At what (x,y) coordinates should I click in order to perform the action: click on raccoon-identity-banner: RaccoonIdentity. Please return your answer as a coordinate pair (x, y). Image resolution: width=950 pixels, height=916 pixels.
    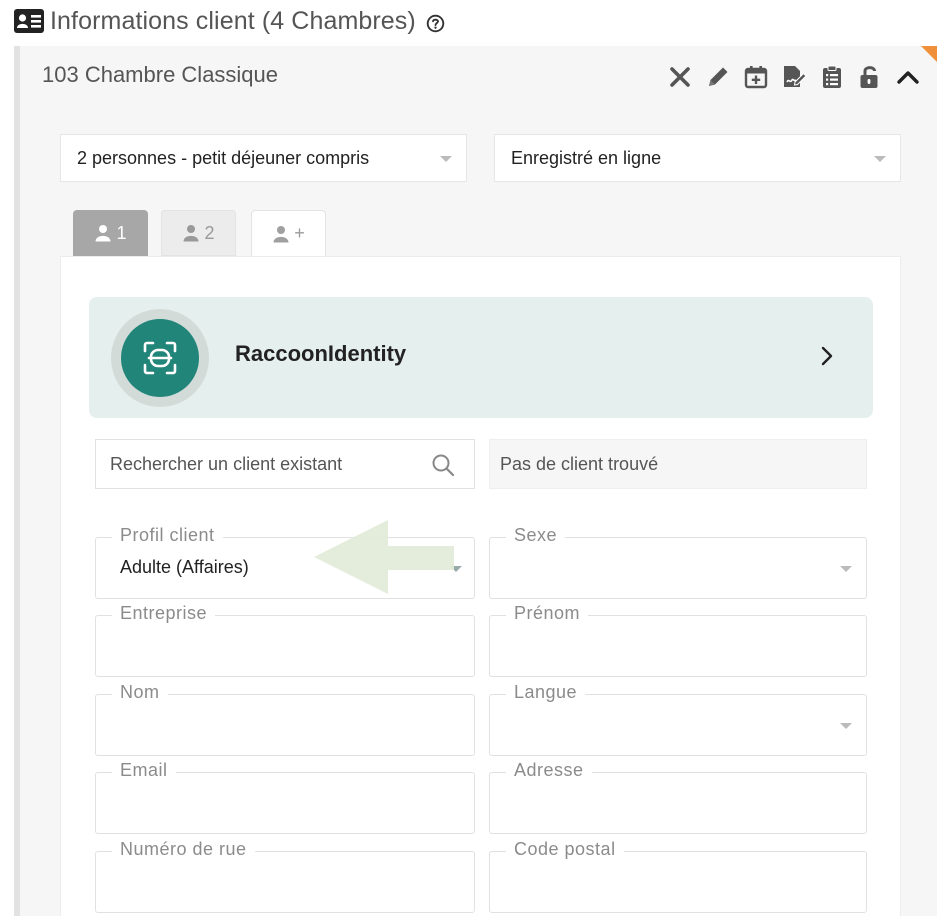
    Looking at the image, I should click on (481, 357).